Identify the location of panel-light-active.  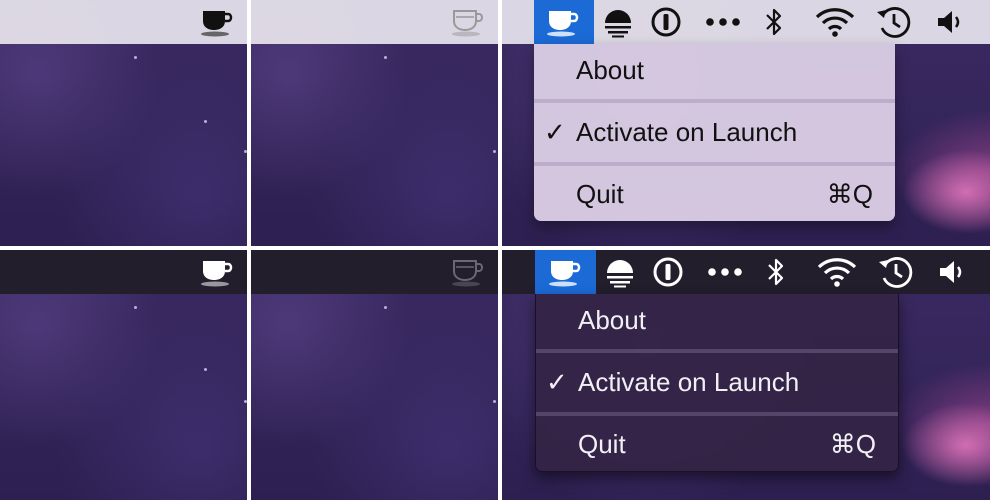
(123, 123).